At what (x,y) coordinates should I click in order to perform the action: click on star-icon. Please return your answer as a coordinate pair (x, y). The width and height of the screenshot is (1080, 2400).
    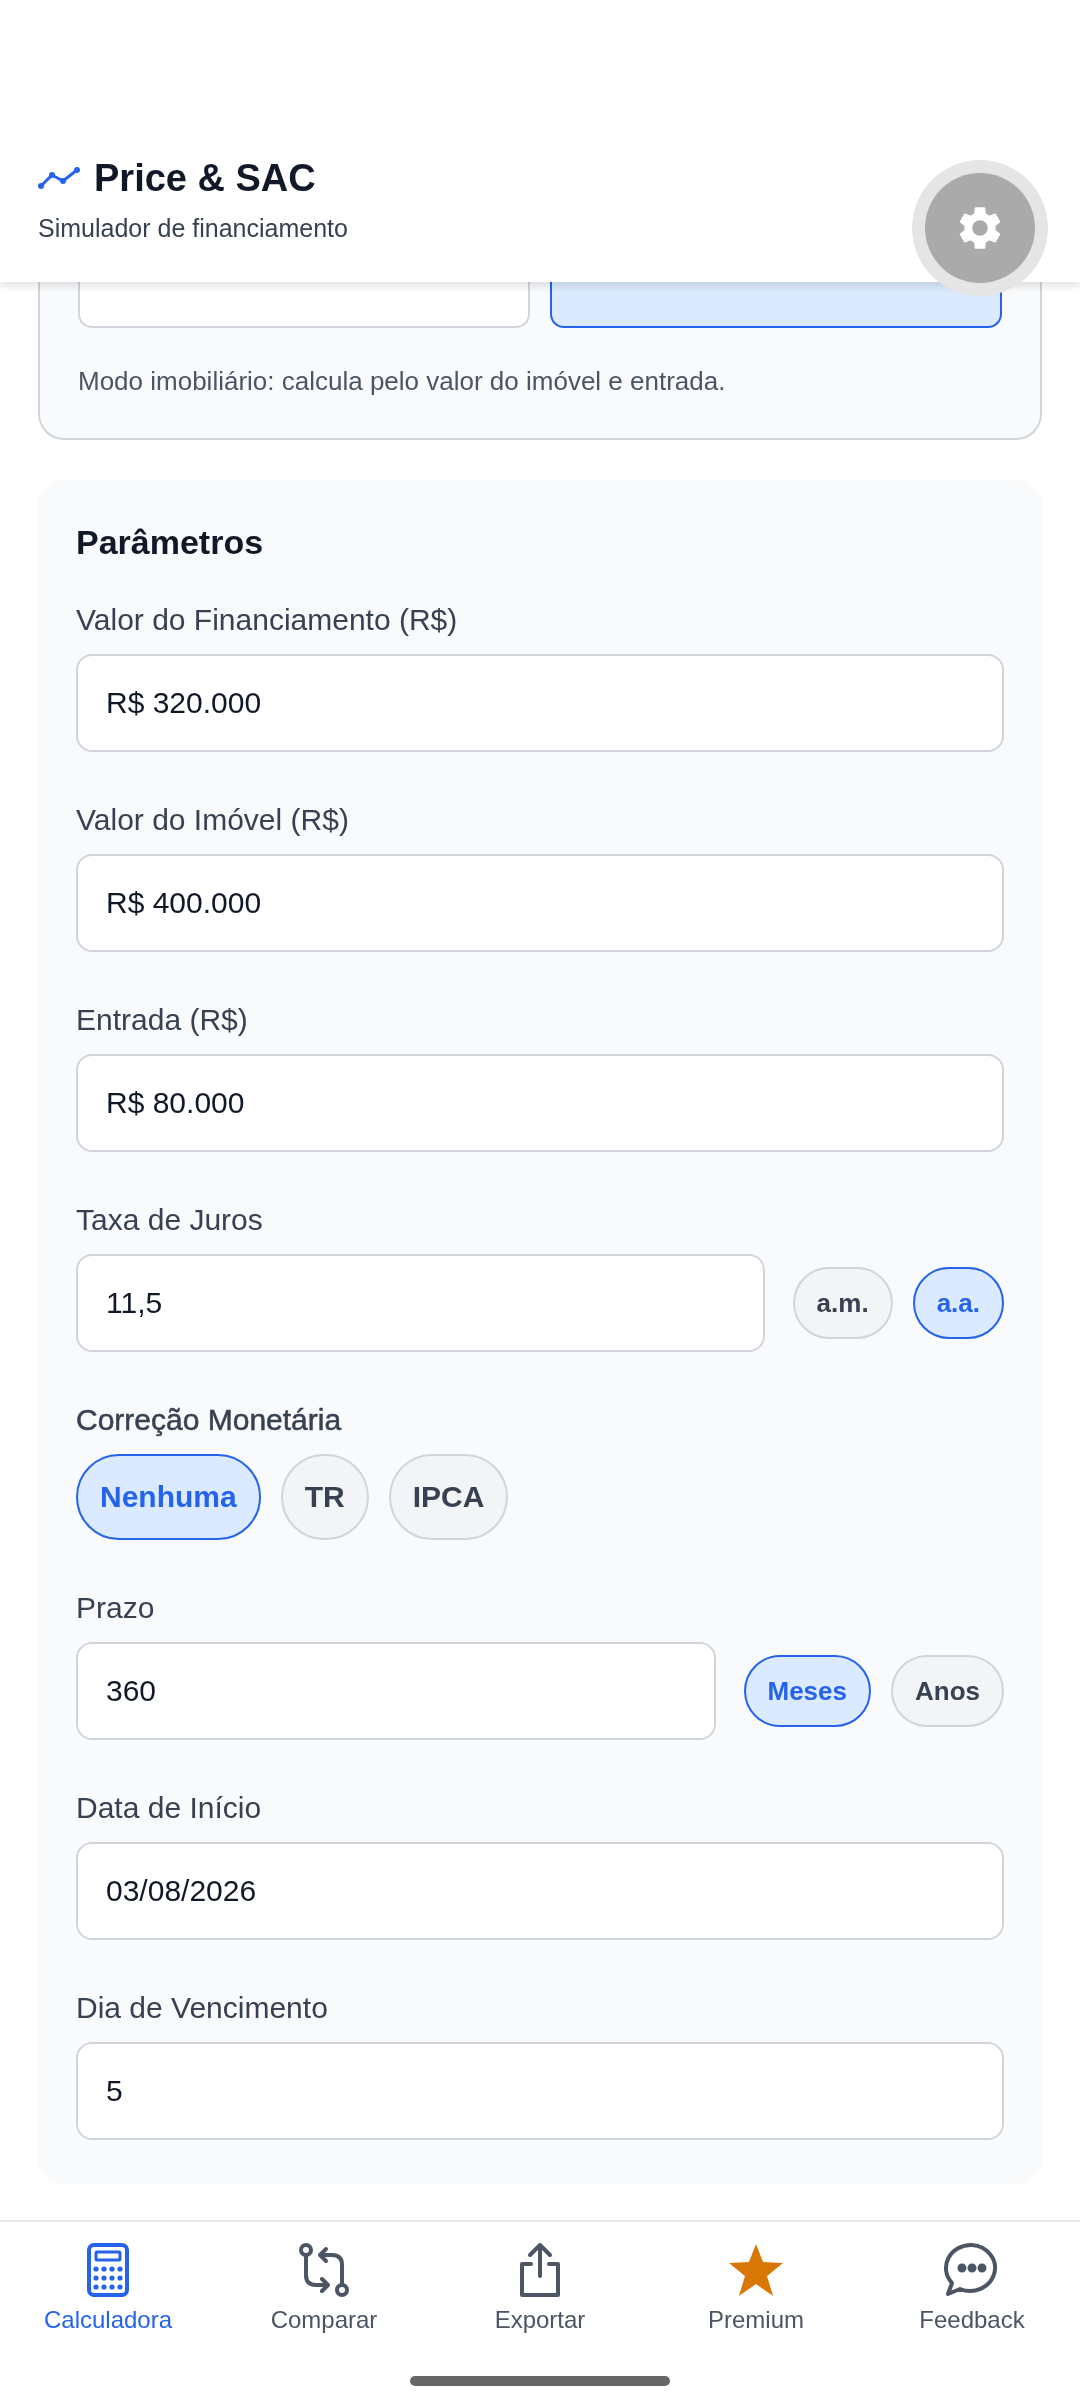
    Looking at the image, I should click on (756, 2270).